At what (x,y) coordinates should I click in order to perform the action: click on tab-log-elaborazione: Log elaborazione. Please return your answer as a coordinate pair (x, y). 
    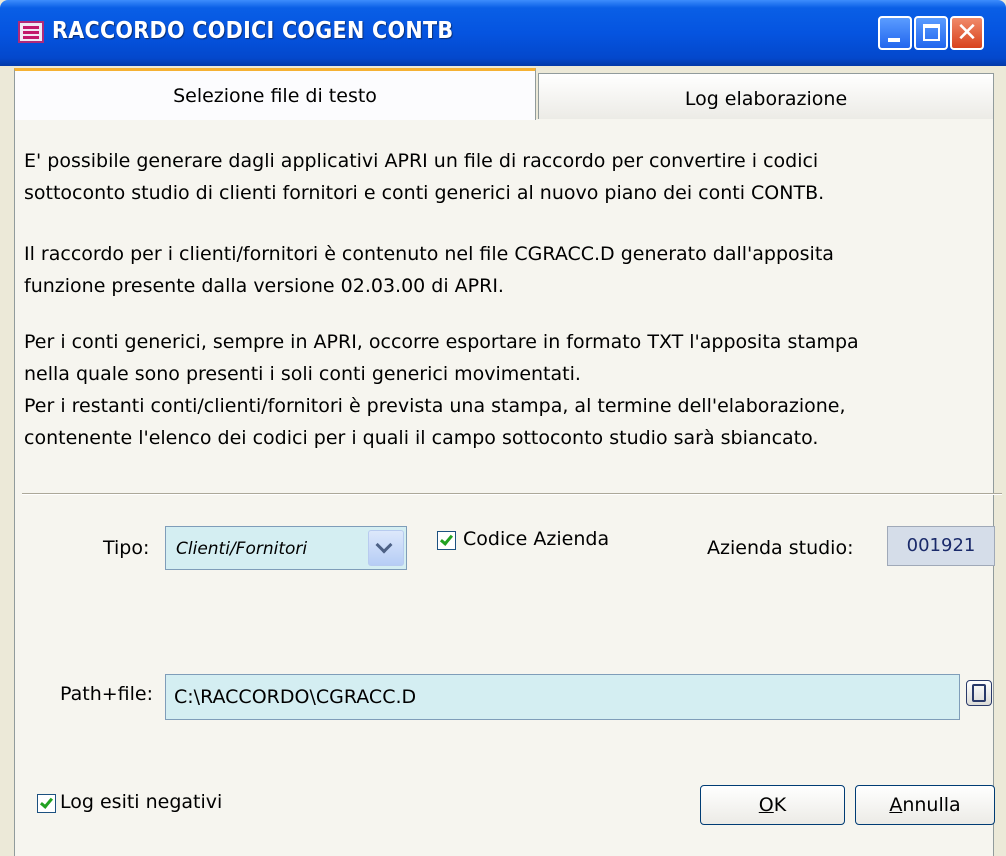
    Looking at the image, I should click on (766, 96).